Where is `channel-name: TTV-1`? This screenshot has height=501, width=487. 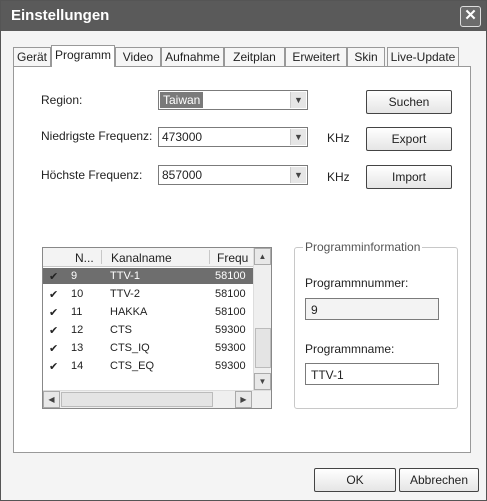
channel-name: TTV-1 is located at coordinates (125, 276).